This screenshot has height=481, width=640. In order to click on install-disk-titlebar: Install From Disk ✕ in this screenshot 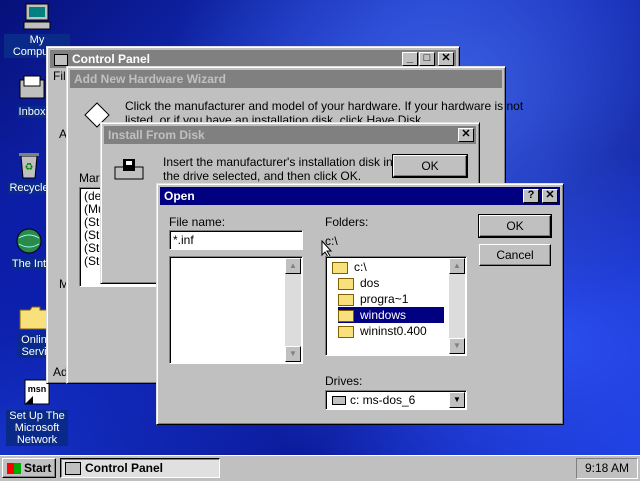, I will do `click(290, 135)`.